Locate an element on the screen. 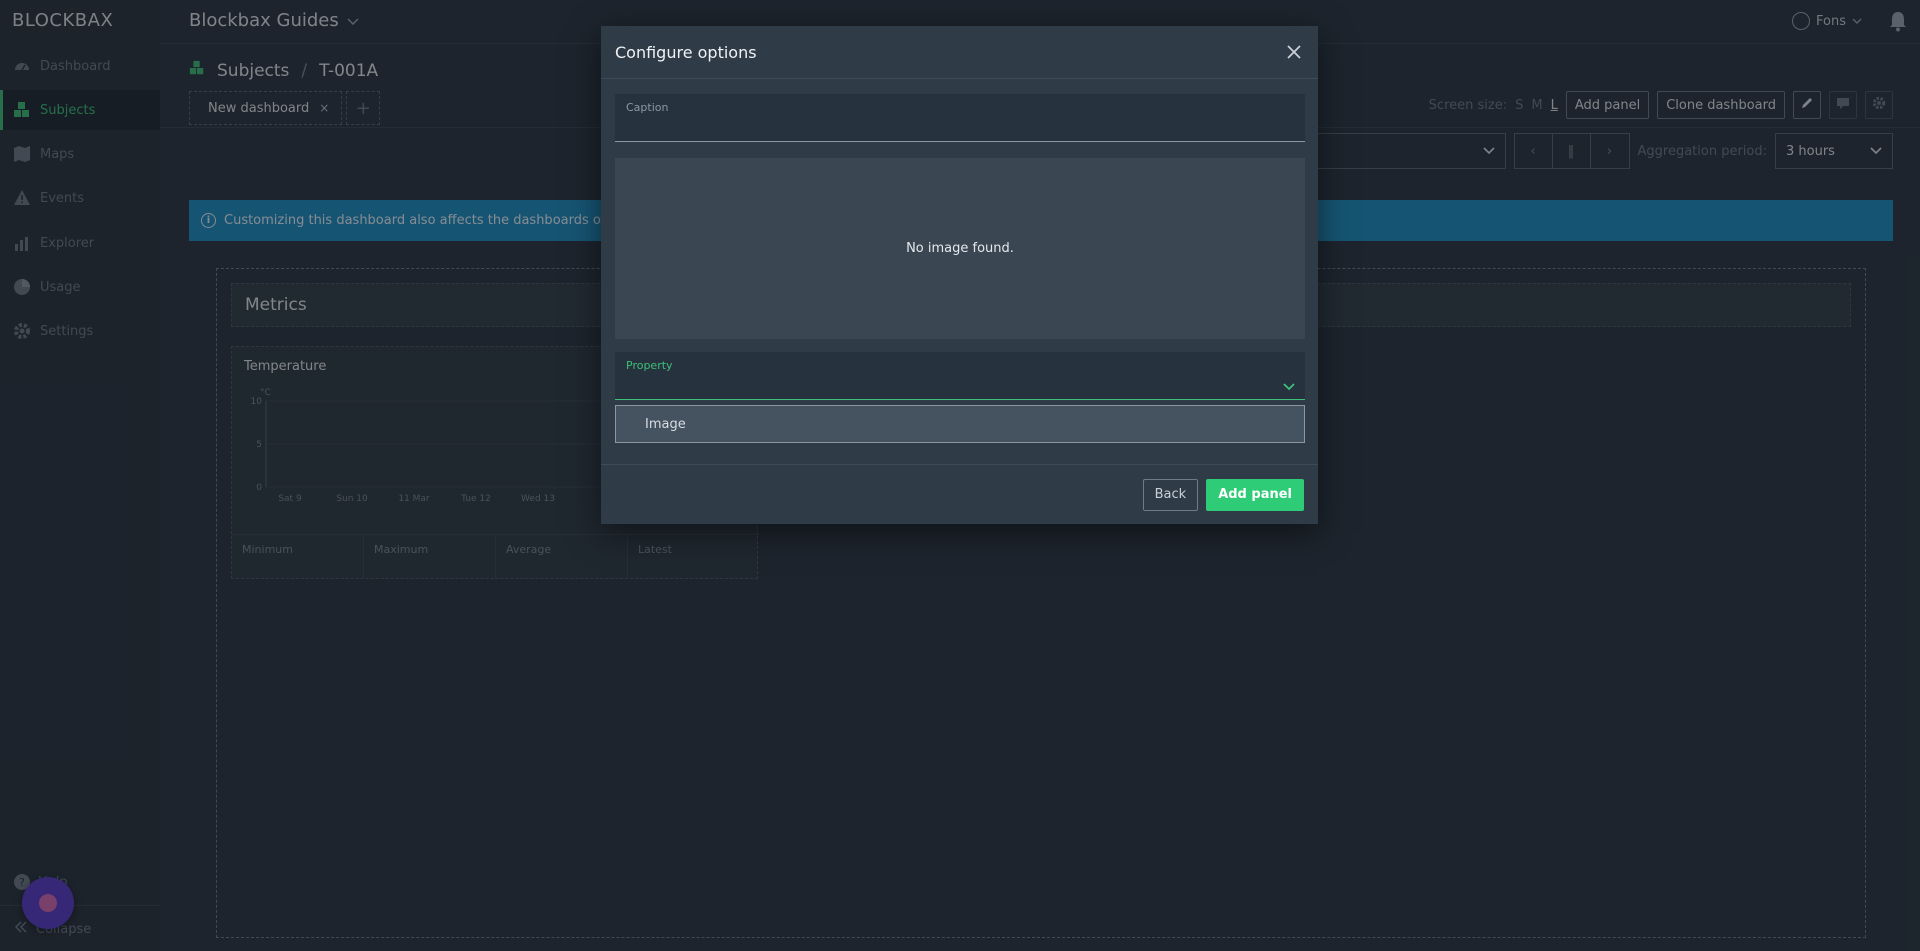  image-placeholder: No image found. is located at coordinates (960, 248).